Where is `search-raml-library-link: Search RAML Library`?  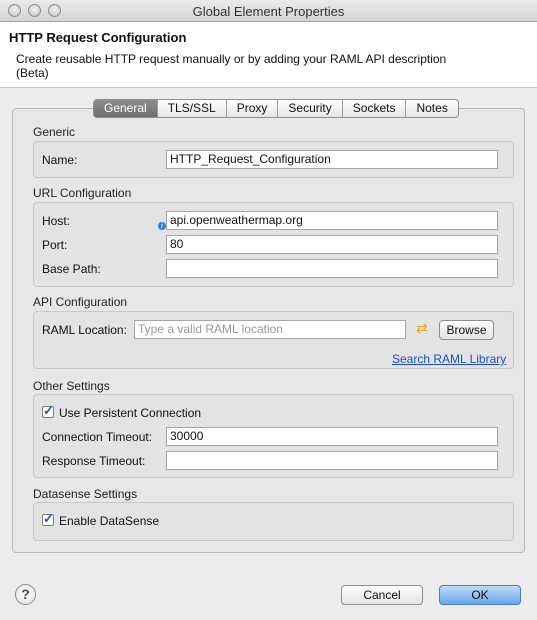 search-raml-library-link: Search RAML Library is located at coordinates (449, 359).